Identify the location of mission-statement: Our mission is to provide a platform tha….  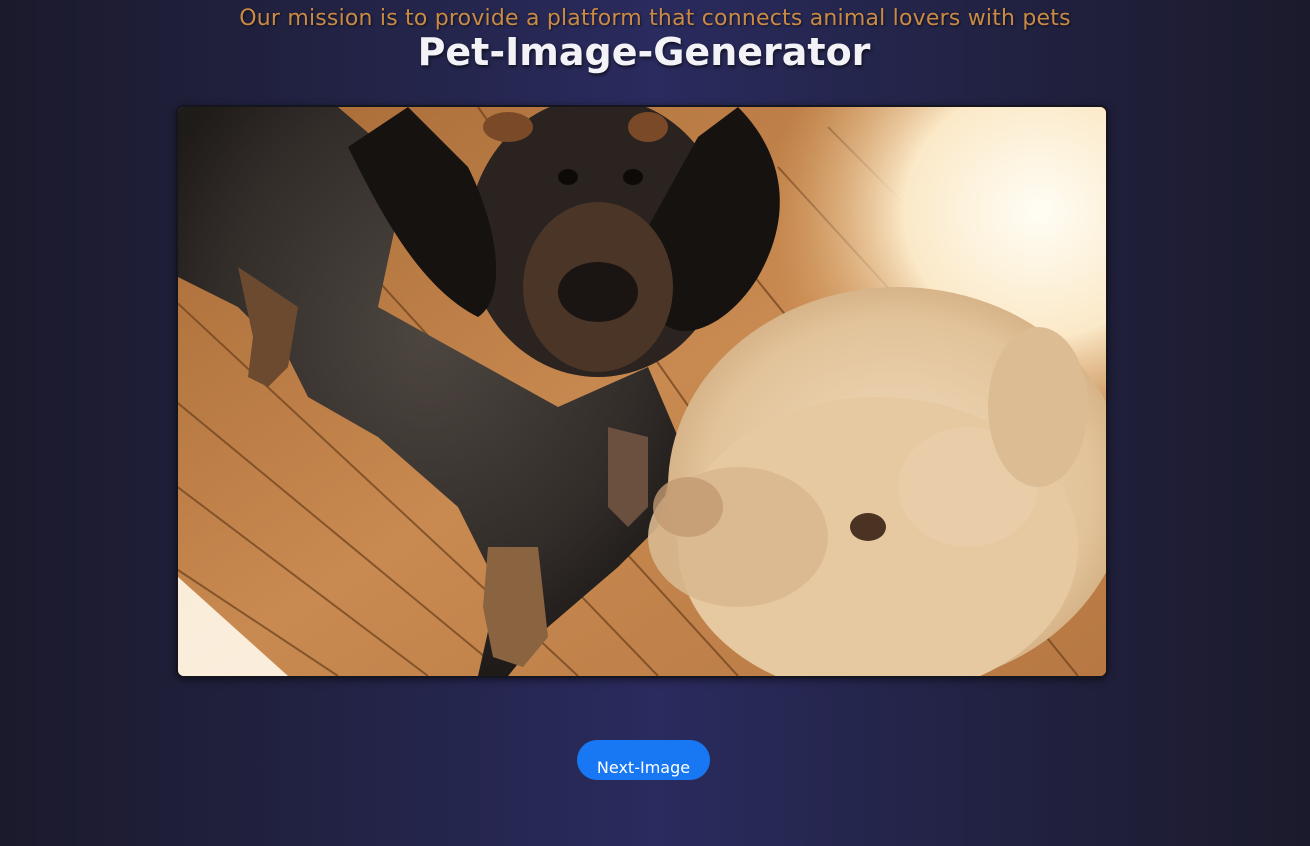
(655, 18).